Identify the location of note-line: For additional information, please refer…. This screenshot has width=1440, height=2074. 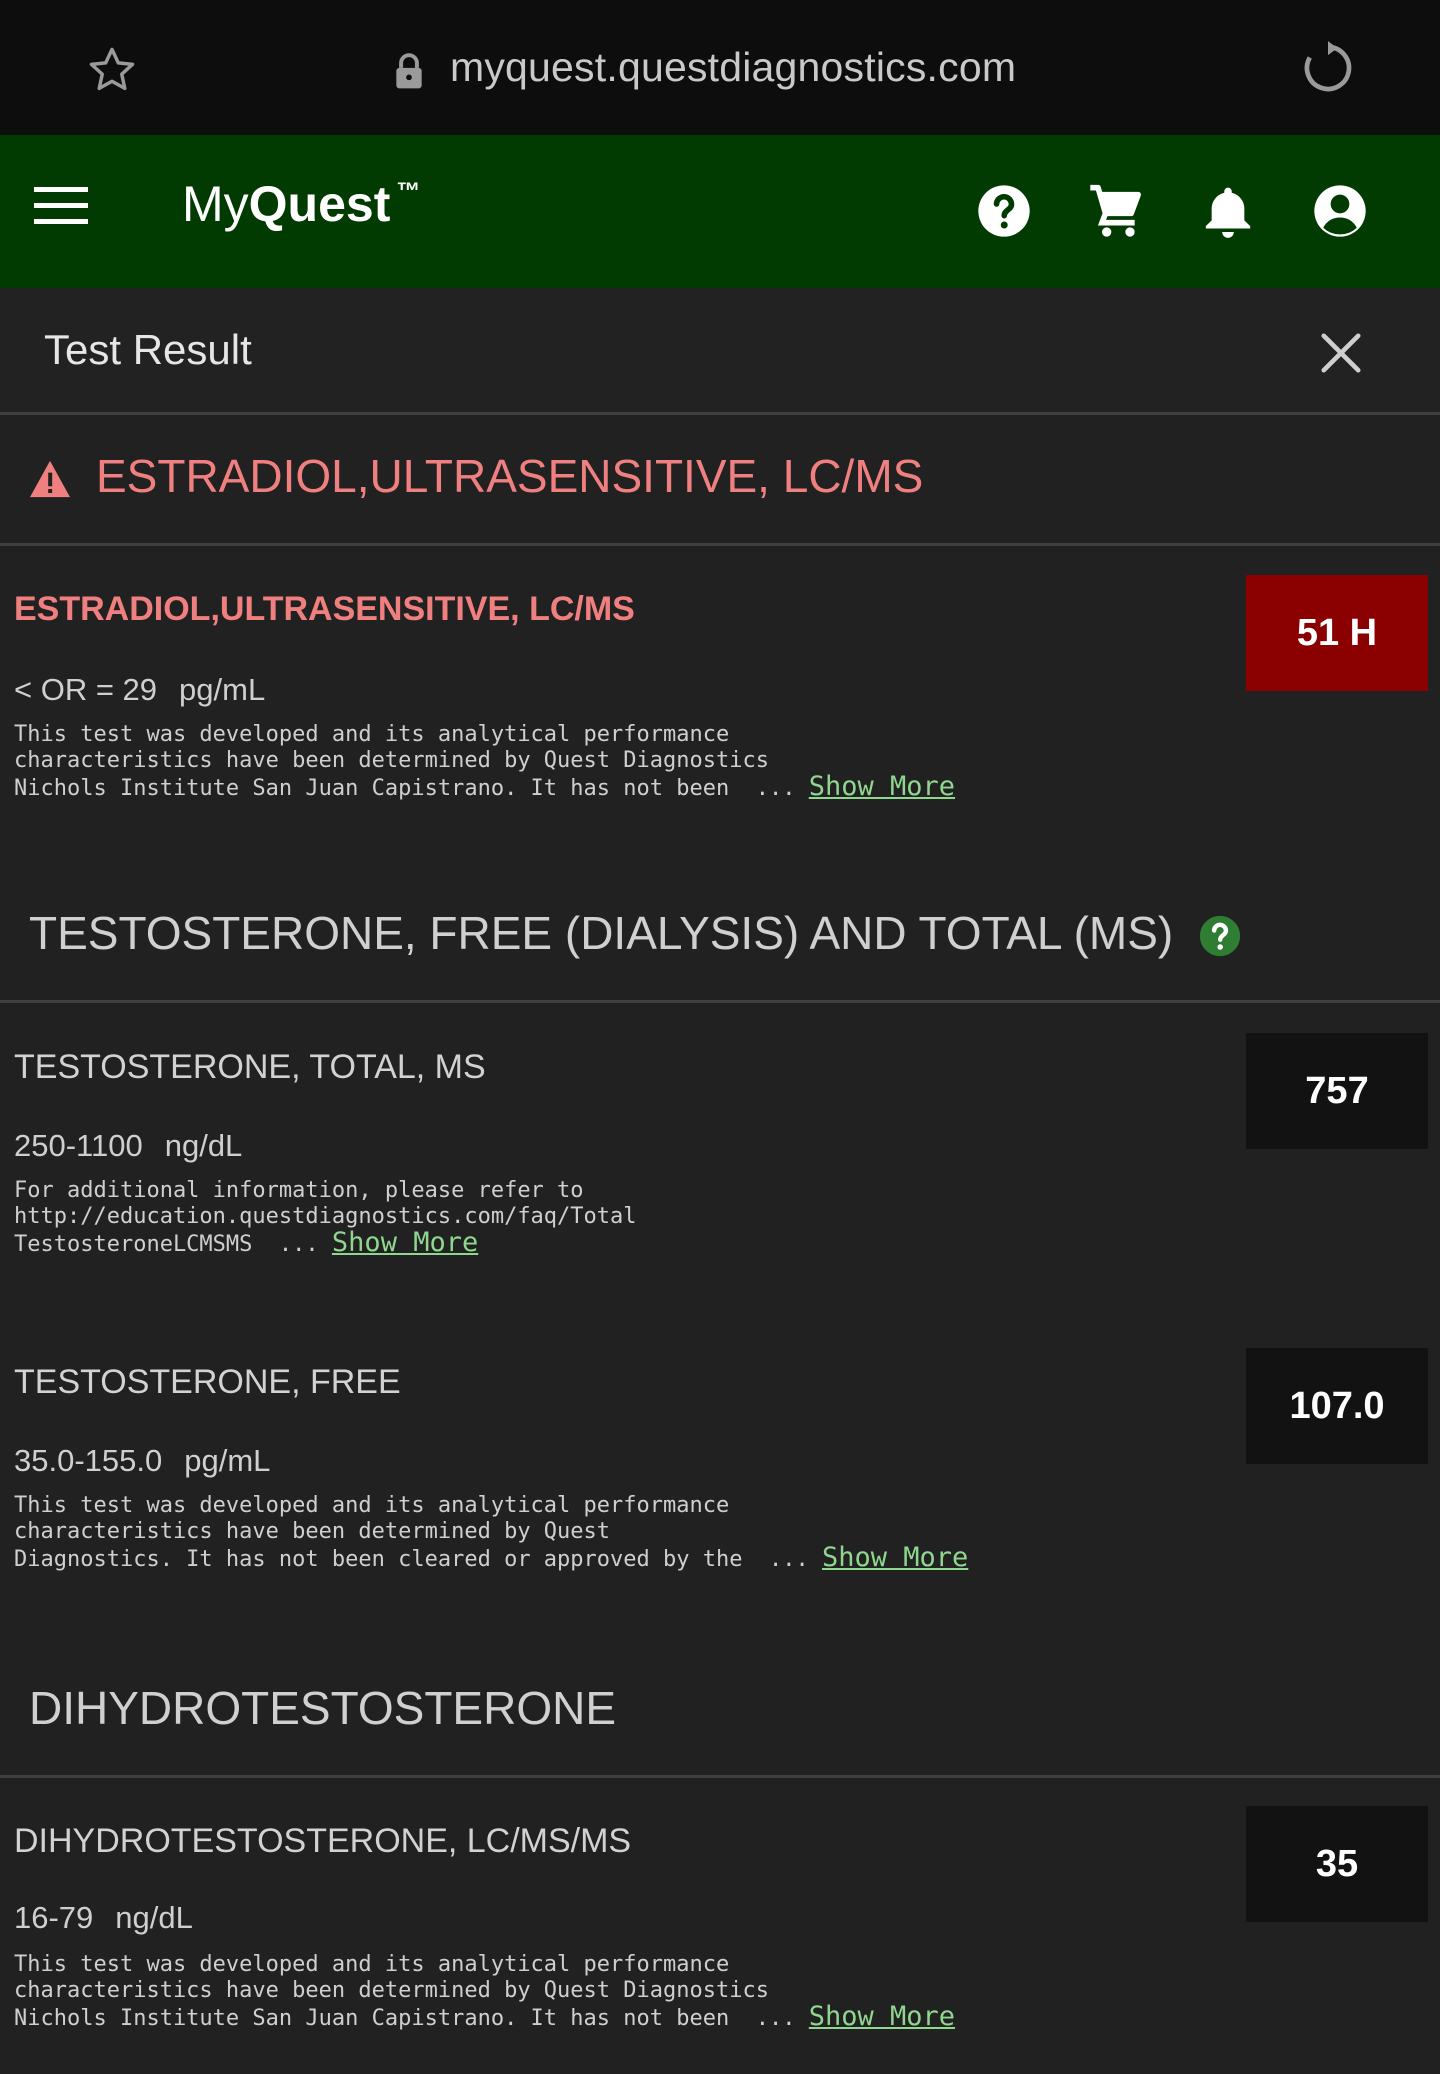
(299, 1190).